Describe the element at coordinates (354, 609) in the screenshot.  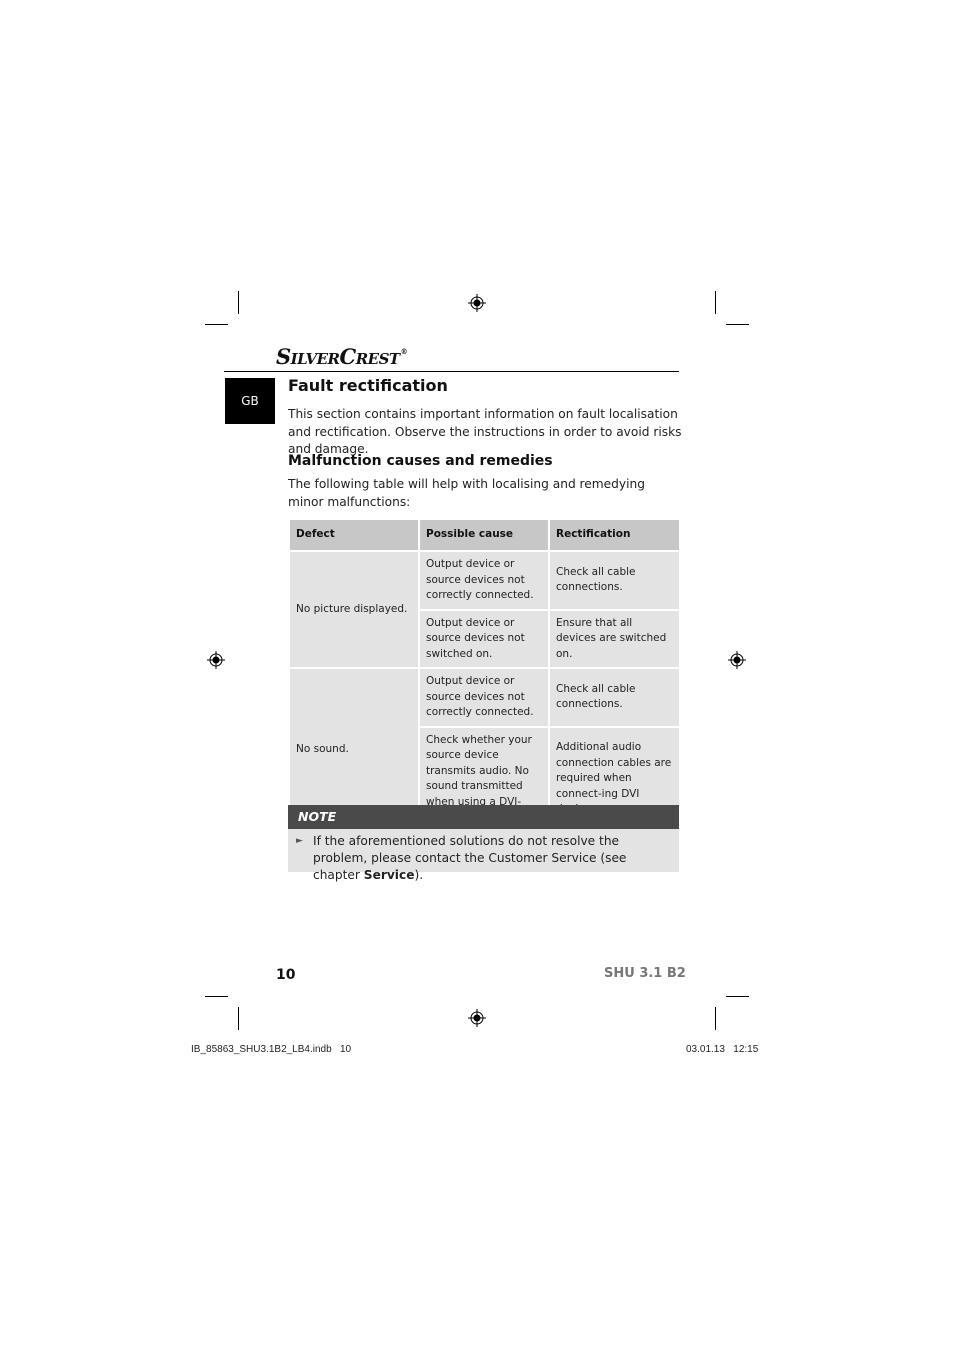
I see `defect-cell: No picture displayed.` at that location.